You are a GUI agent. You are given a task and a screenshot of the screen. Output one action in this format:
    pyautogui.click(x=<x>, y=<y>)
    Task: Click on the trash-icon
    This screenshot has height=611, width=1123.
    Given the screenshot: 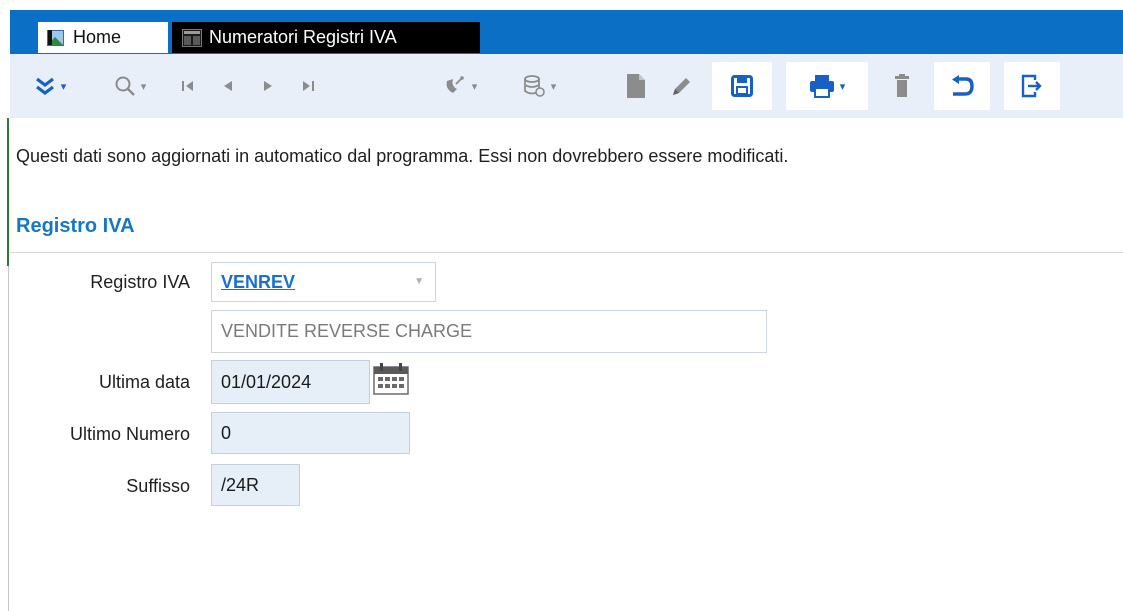 What is the action you would take?
    pyautogui.click(x=902, y=85)
    